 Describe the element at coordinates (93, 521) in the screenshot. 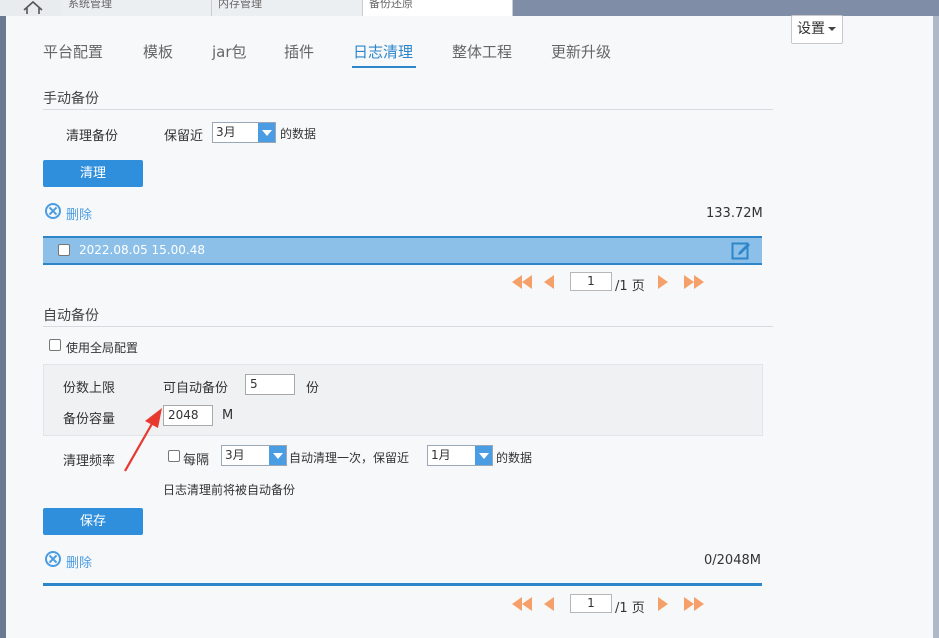

I see `save-button: 保存` at that location.